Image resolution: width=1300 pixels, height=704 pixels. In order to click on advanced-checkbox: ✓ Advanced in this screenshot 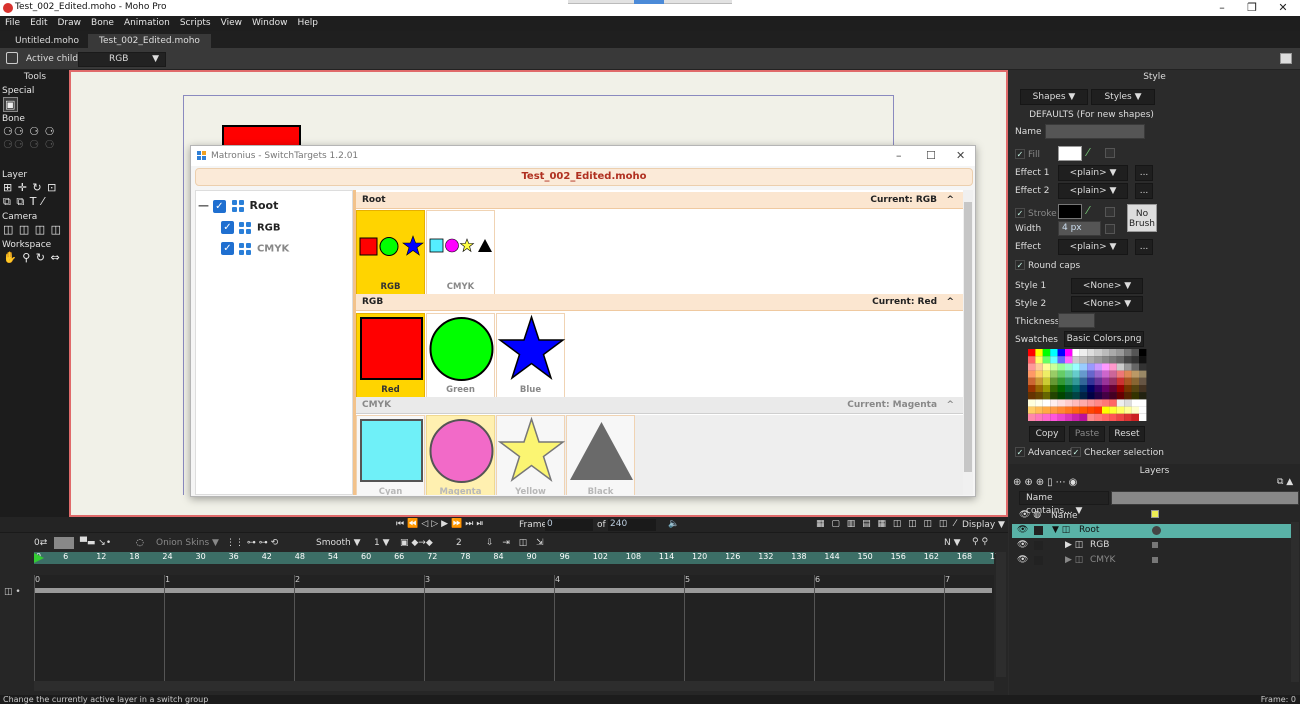, I will do `click(1043, 452)`.